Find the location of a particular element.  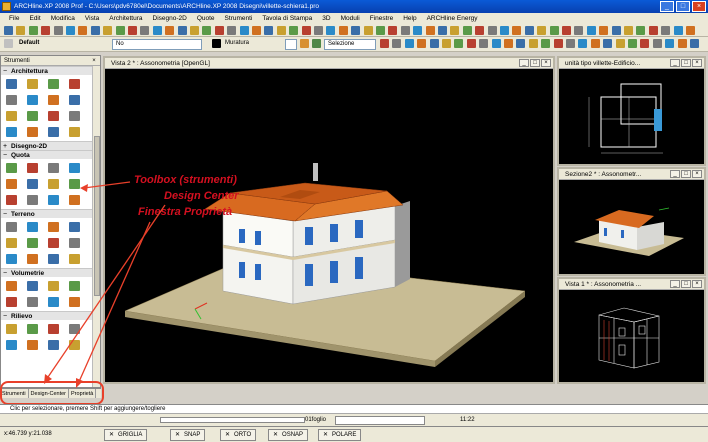

layer-icon is located at coordinates (316, 43).